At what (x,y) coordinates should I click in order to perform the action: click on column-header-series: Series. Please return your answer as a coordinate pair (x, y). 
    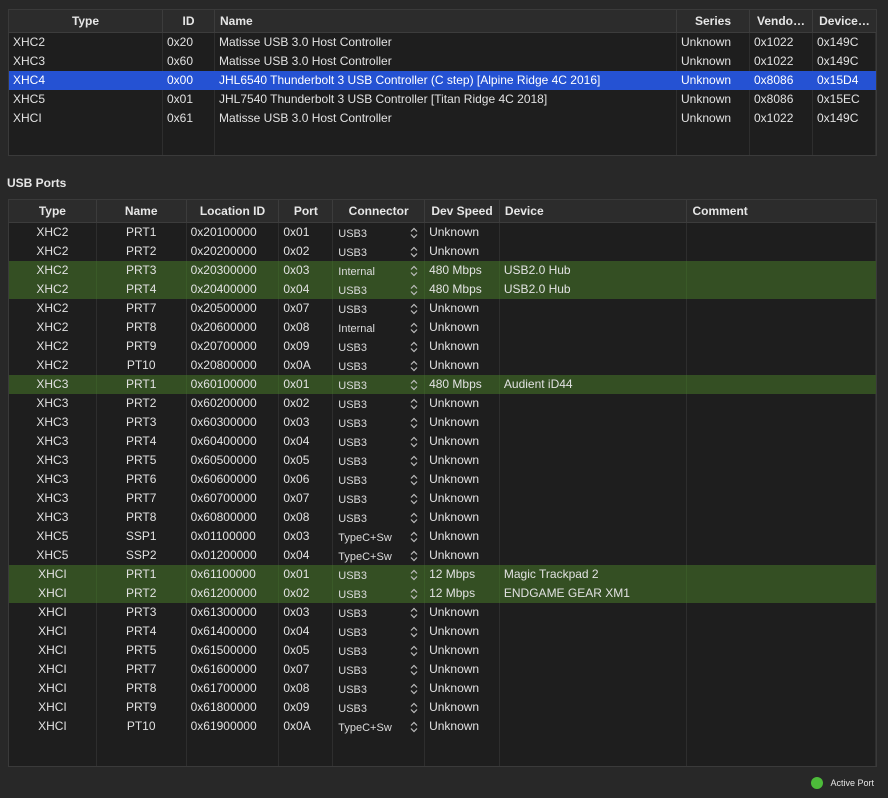
    Looking at the image, I should click on (713, 21).